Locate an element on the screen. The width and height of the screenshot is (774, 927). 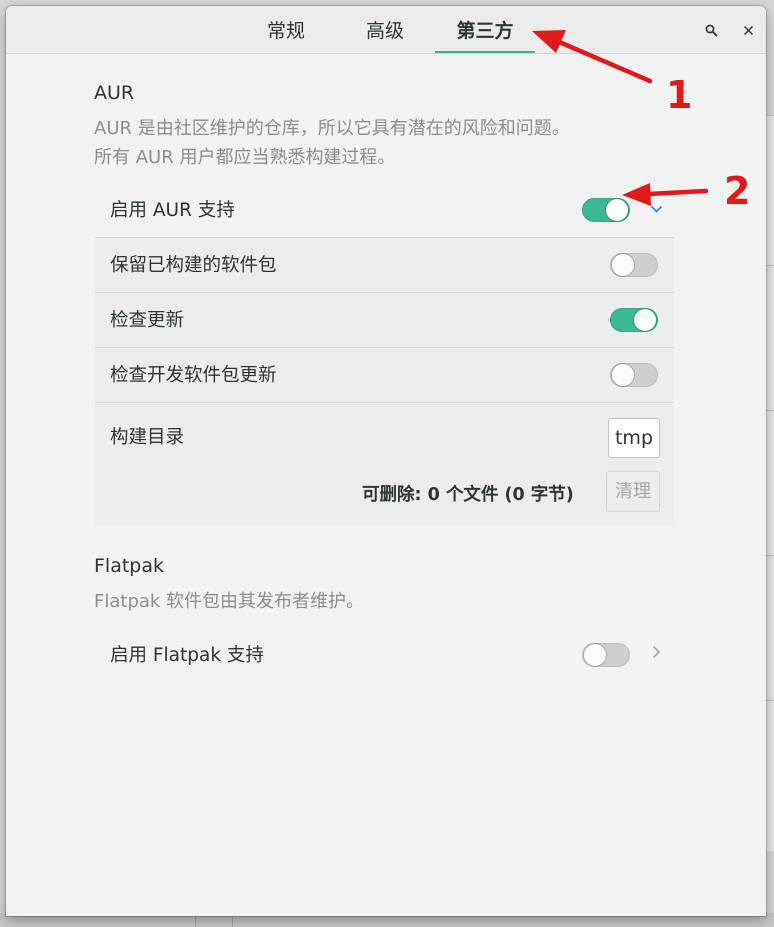
tab-general: 常规 is located at coordinates (286, 29).